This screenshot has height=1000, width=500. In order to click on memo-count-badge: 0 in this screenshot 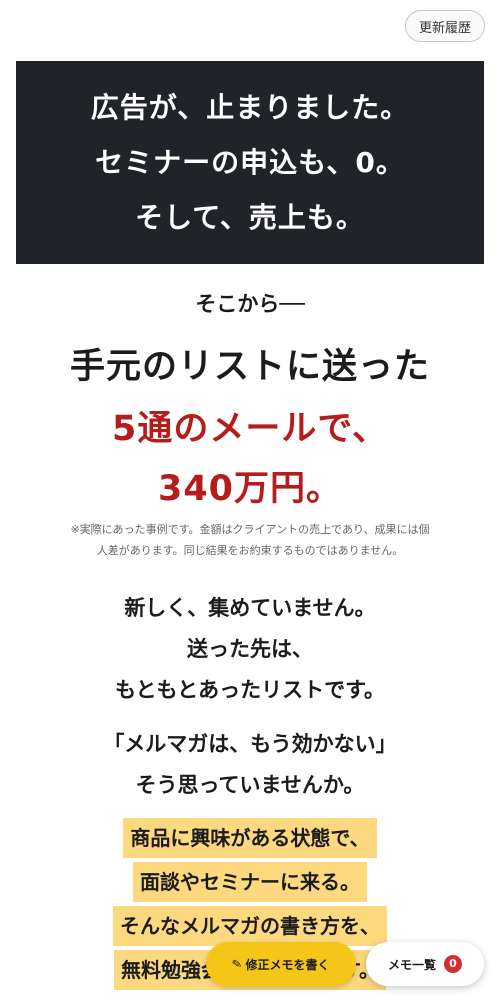, I will do `click(453, 964)`.